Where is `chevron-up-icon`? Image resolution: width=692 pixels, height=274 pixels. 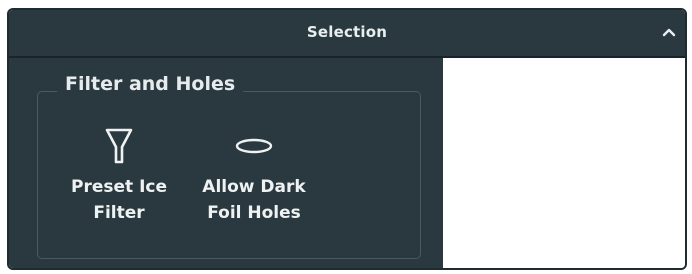
chevron-up-icon is located at coordinates (669, 32).